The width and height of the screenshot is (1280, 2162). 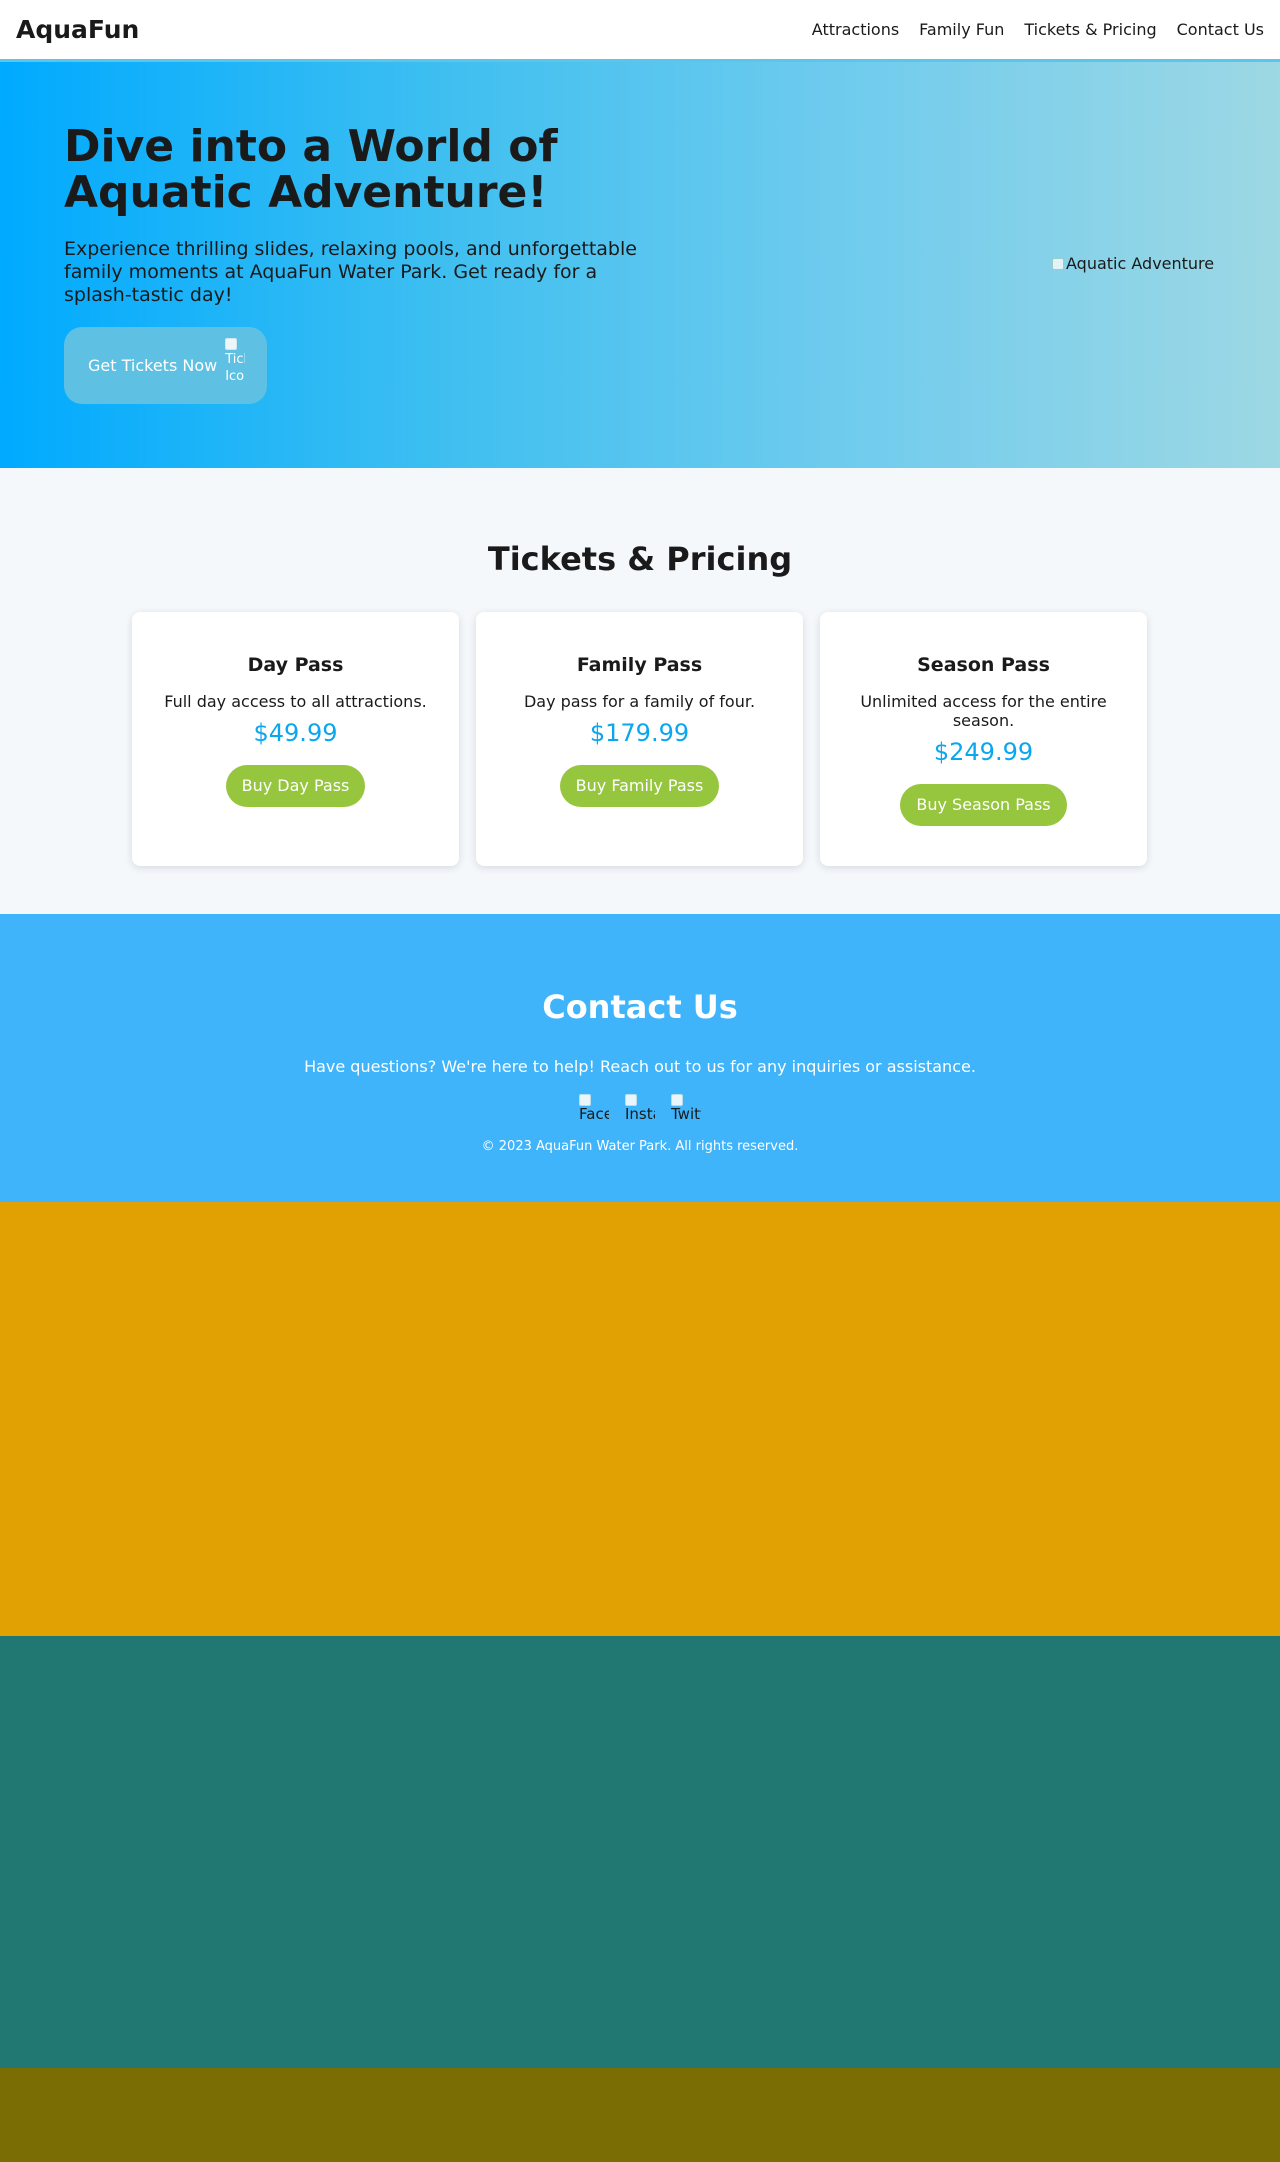 I want to click on nav-tickets-pricing: Tickets & Pricing, so click(x=1090, y=29).